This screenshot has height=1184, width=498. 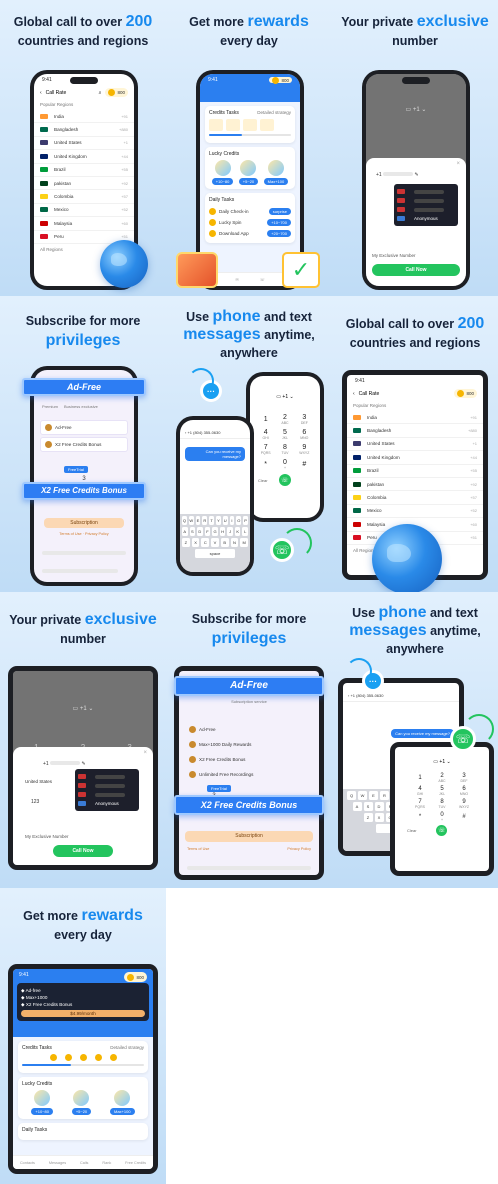 I want to click on nav-tab: Messages, so click(x=57, y=1163).